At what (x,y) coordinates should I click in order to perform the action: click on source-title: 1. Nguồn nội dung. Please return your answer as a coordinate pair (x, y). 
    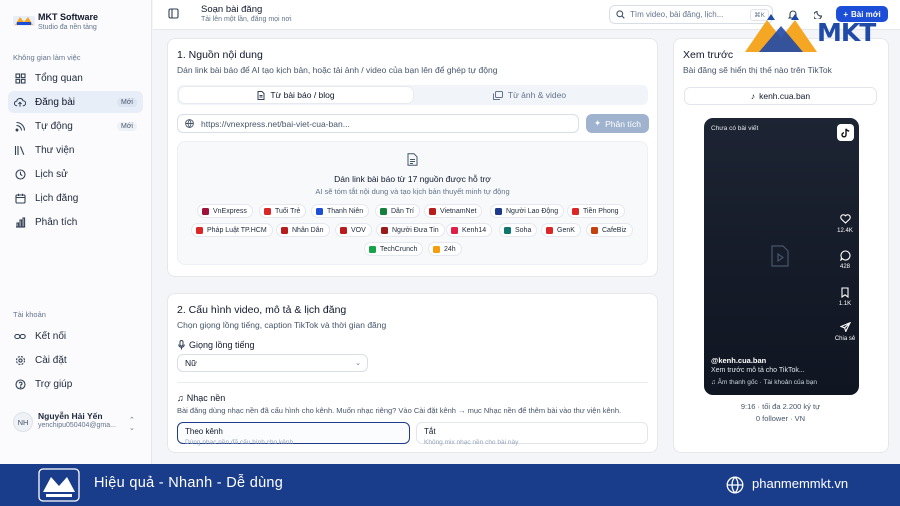
    Looking at the image, I should click on (220, 55).